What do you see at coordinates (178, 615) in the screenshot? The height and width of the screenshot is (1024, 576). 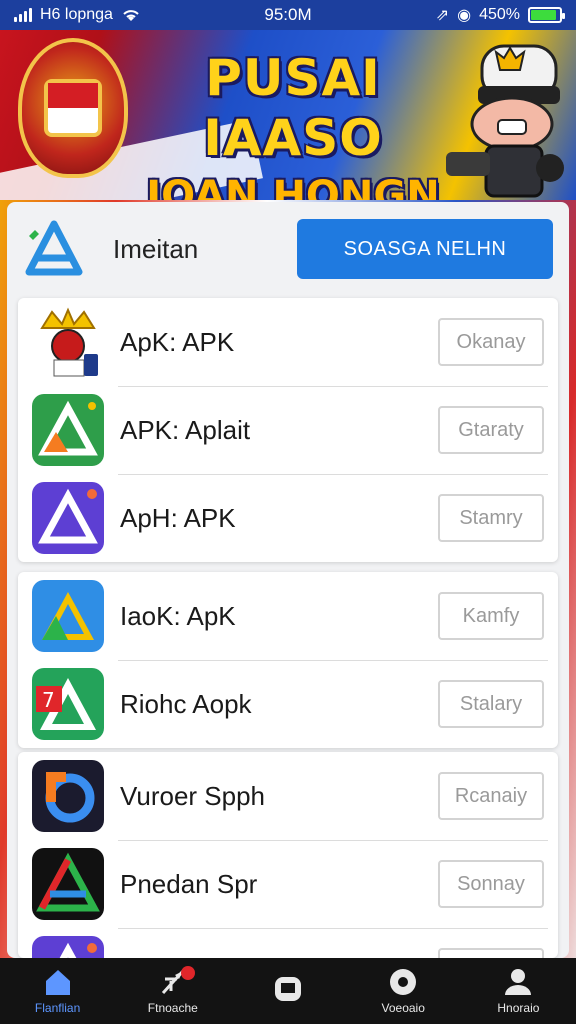 I see `app-name: IaoK: ApK` at bounding box center [178, 615].